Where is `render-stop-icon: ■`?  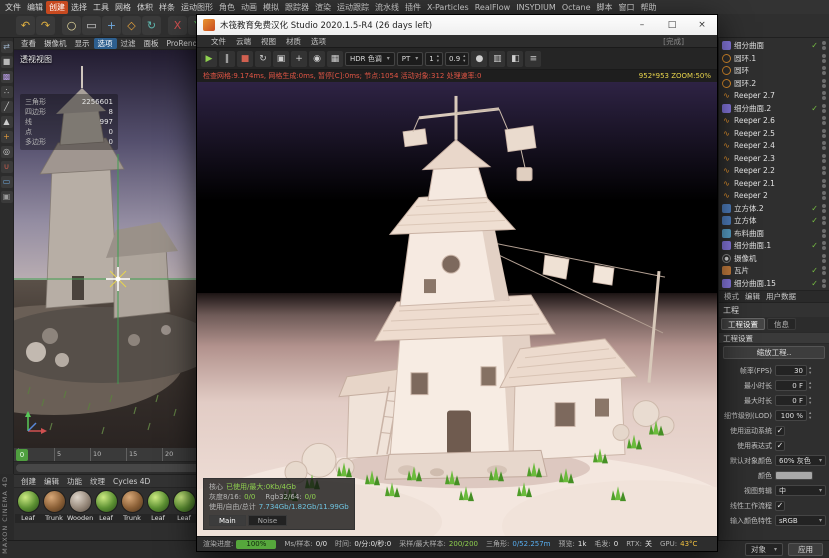
render-stop-icon: ■ is located at coordinates (245, 58).